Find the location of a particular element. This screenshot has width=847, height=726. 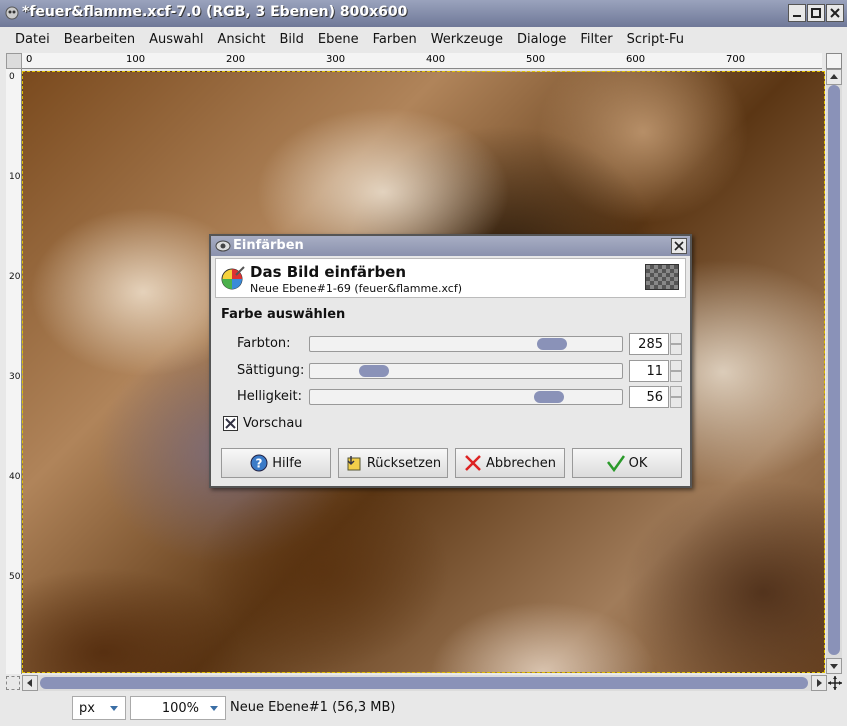

horizontal-scroll-thumb is located at coordinates (424, 683).